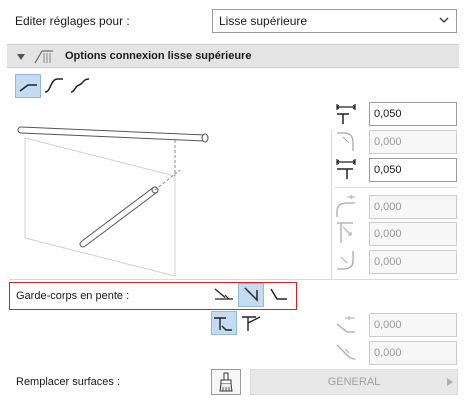 The width and height of the screenshot is (472, 406). I want to click on vertical-offset-field: 0,050, so click(413, 170).